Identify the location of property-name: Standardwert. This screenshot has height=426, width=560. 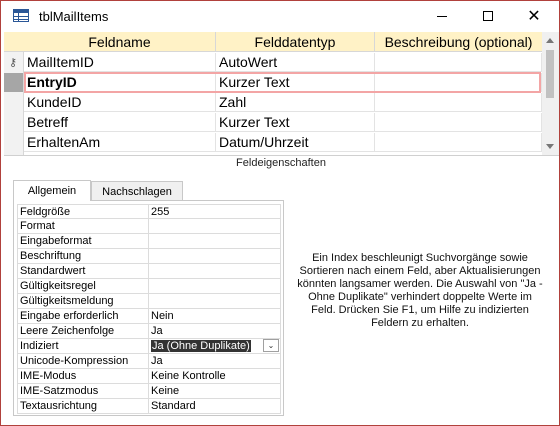
(83, 271).